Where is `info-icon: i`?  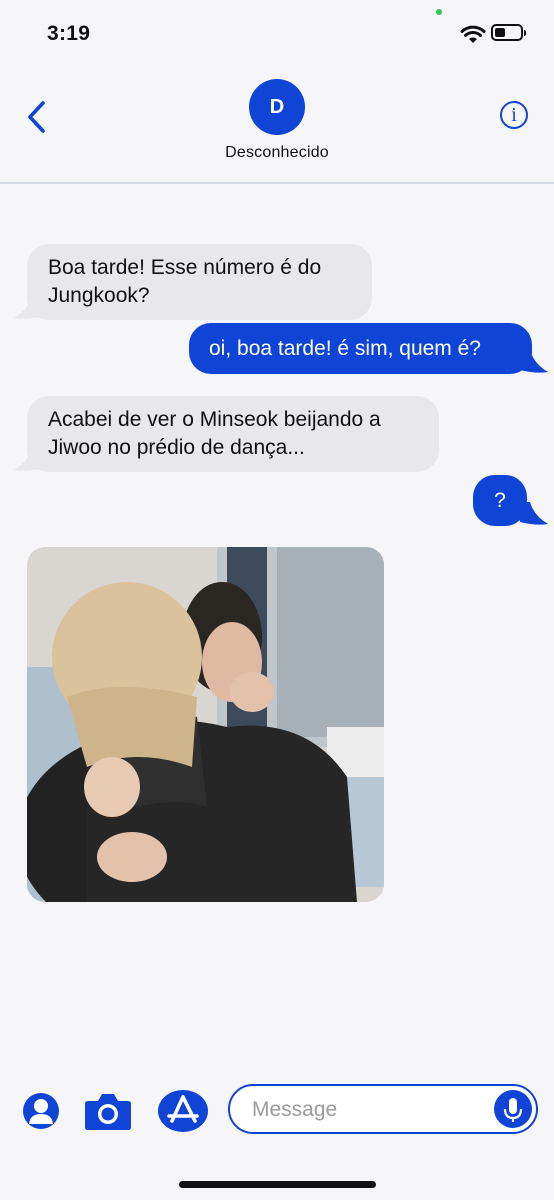
info-icon: i is located at coordinates (514, 115).